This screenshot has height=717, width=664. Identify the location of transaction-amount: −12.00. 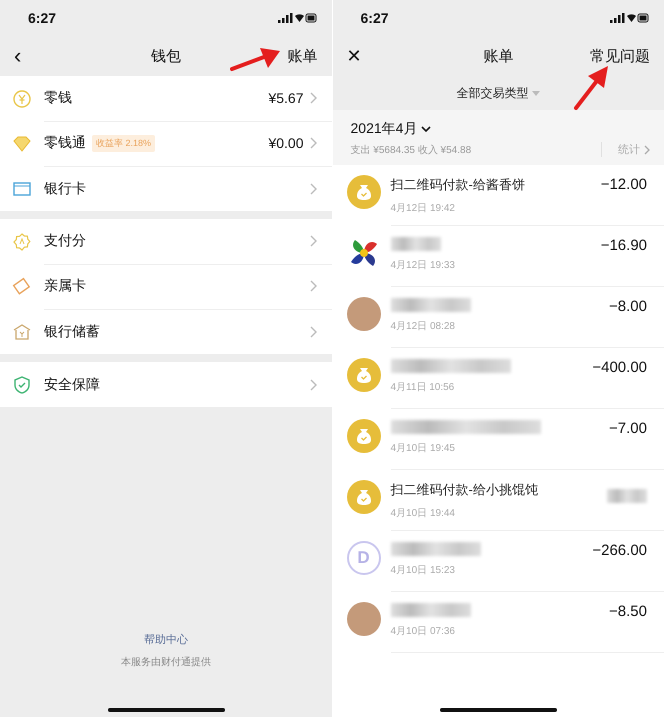
(623, 185).